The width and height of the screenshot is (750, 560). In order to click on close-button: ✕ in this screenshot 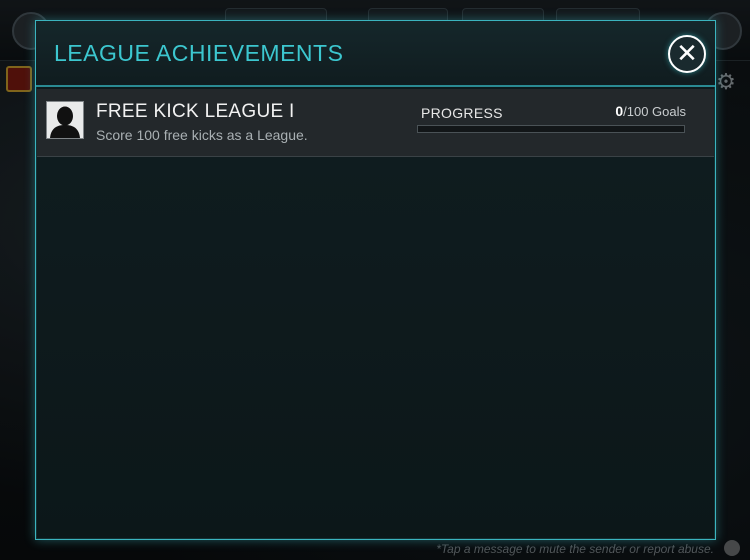, I will do `click(687, 54)`.